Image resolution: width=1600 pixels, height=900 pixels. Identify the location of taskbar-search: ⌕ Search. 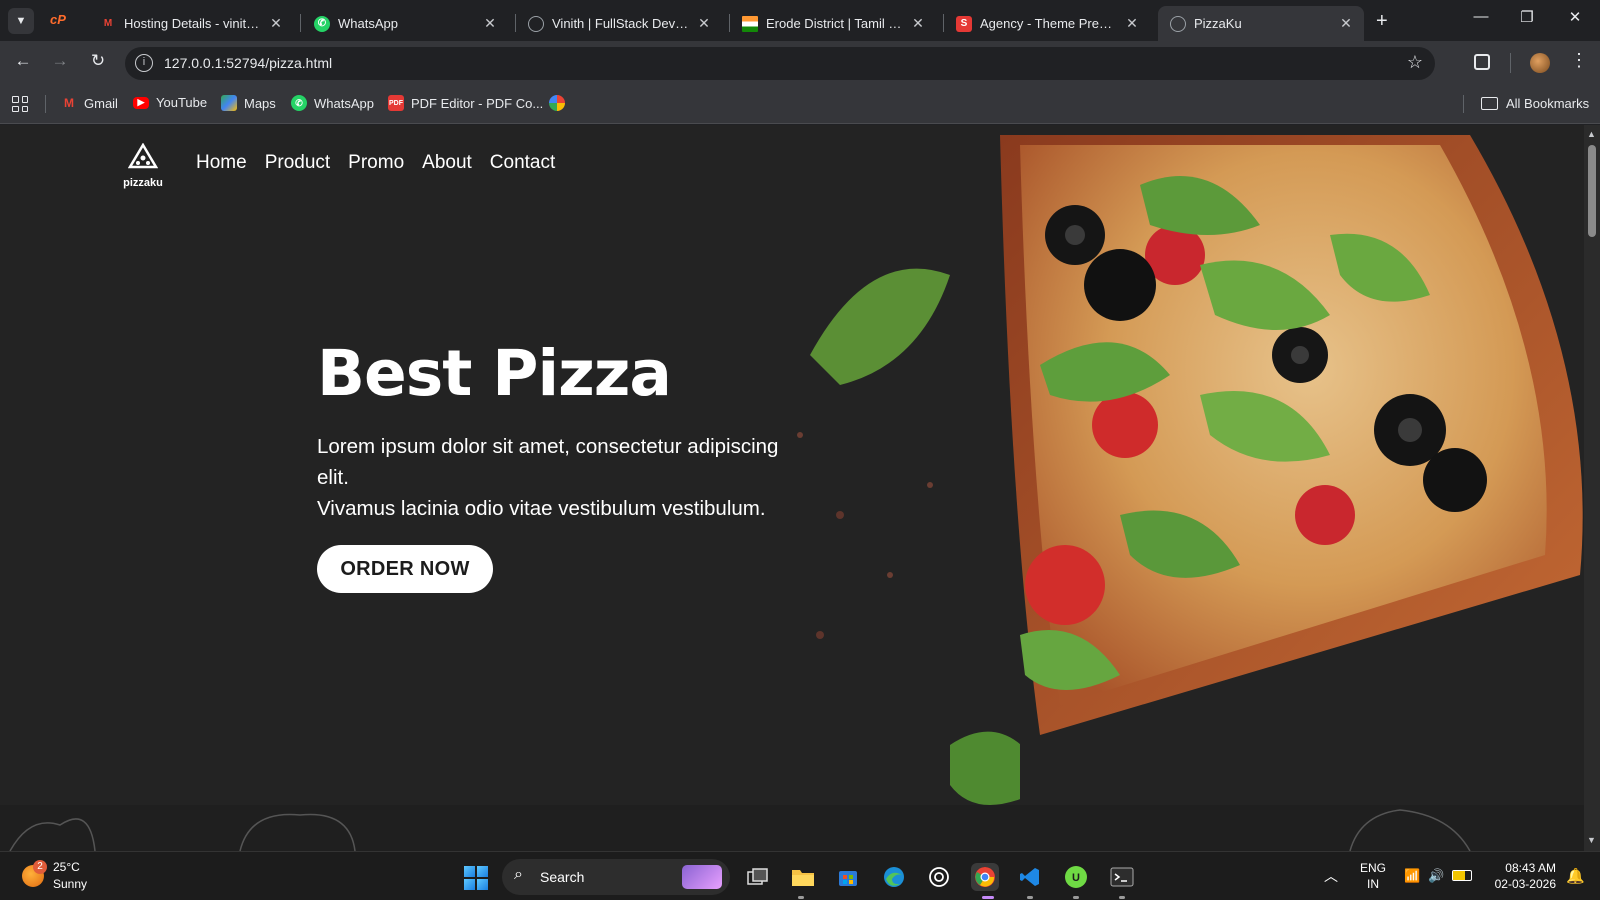
(616, 877).